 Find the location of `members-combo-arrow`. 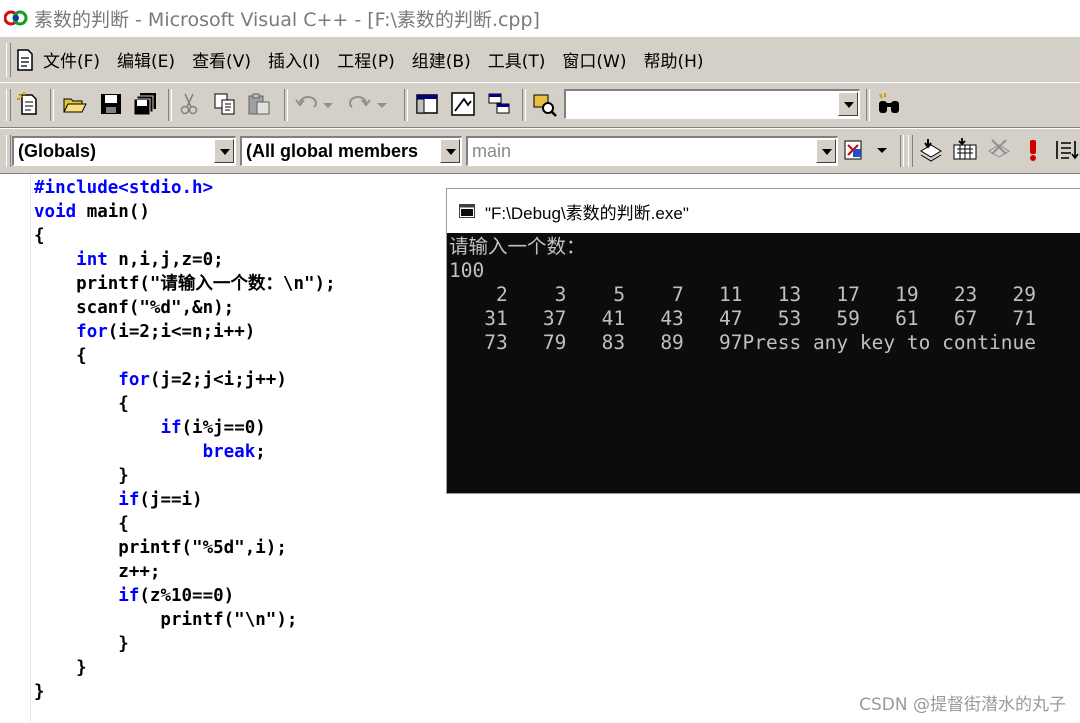

members-combo-arrow is located at coordinates (450, 151).